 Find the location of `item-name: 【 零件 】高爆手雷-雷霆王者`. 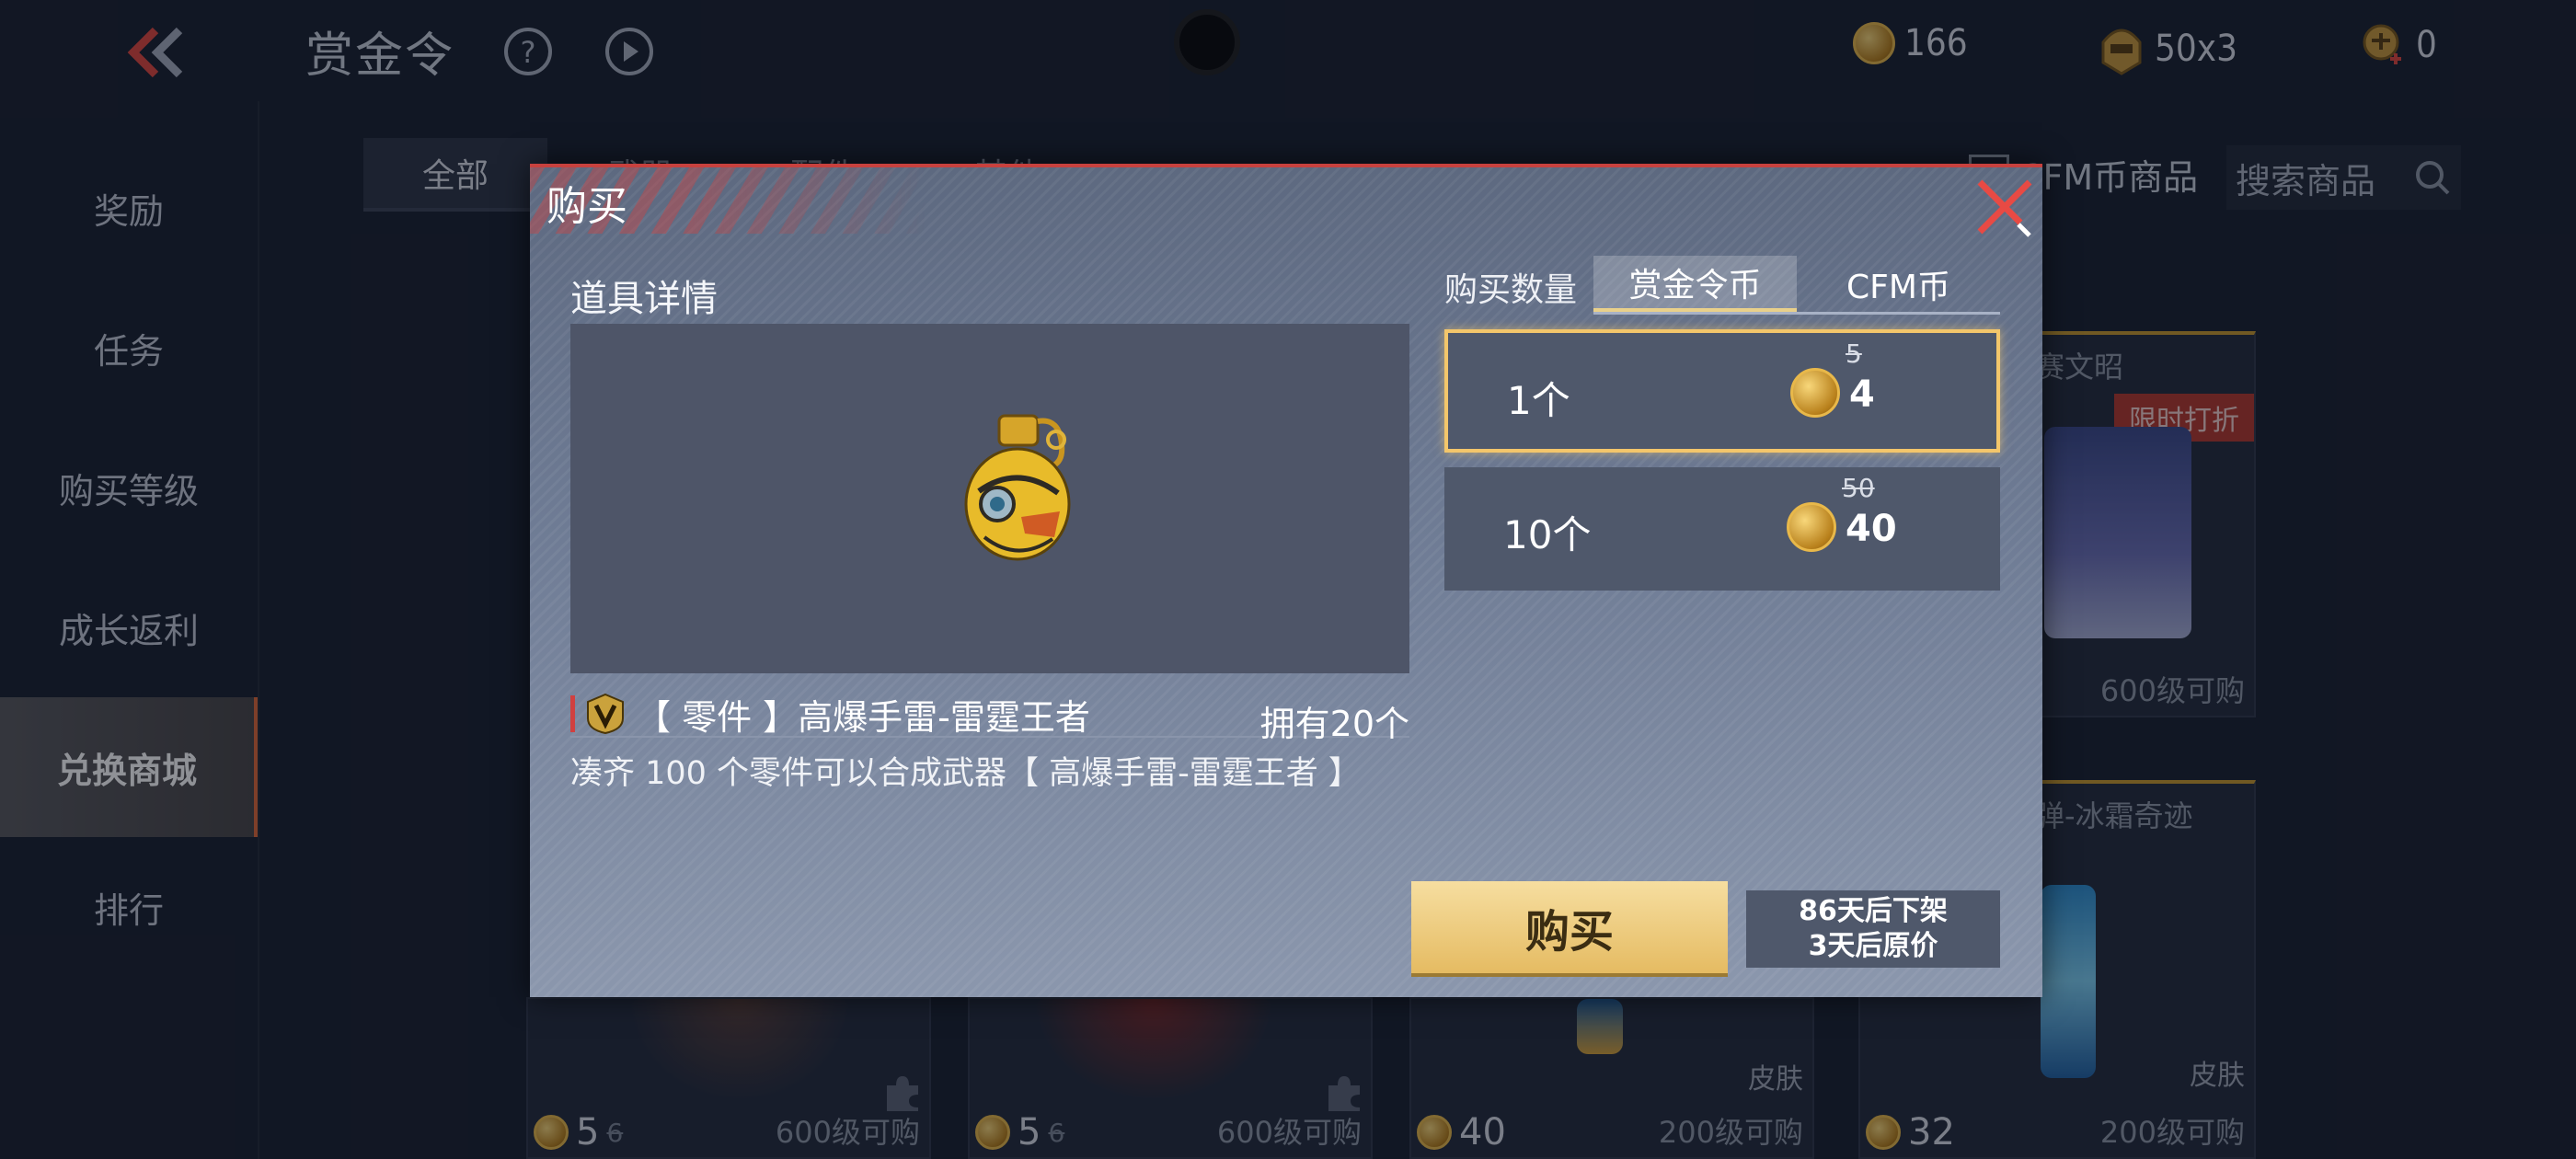

item-name: 【 零件 】高爆手雷-雷霆王者 is located at coordinates (863, 717).